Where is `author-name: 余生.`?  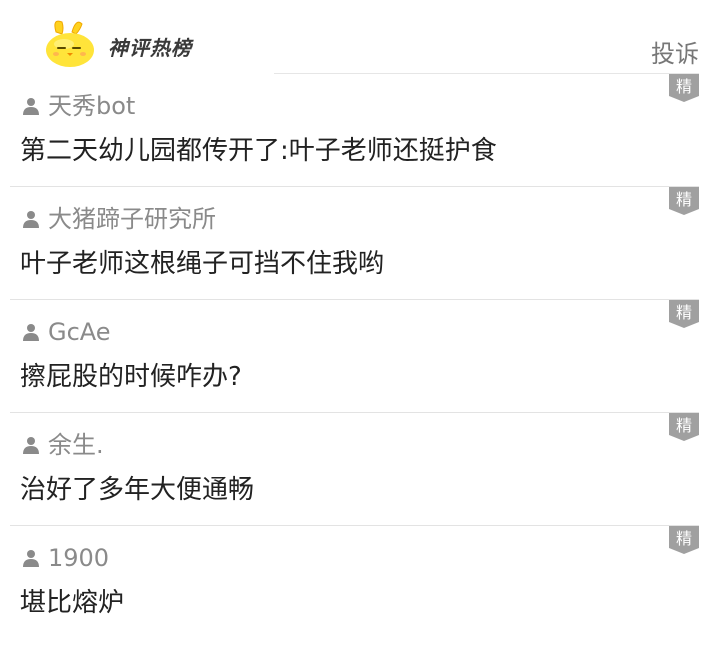
author-name: 余生. is located at coordinates (76, 445).